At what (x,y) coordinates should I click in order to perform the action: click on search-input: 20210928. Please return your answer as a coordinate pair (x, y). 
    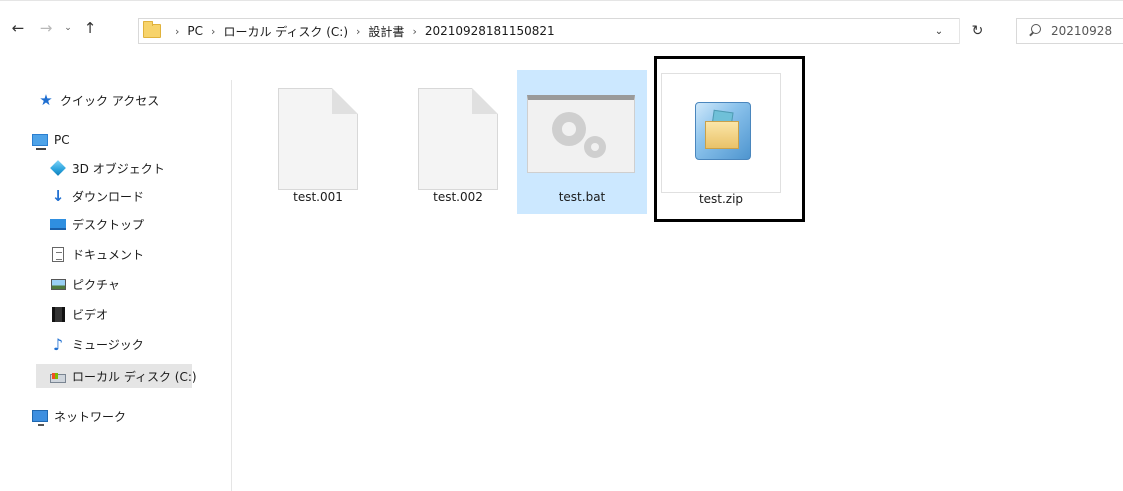
    Looking at the image, I should click on (1069, 31).